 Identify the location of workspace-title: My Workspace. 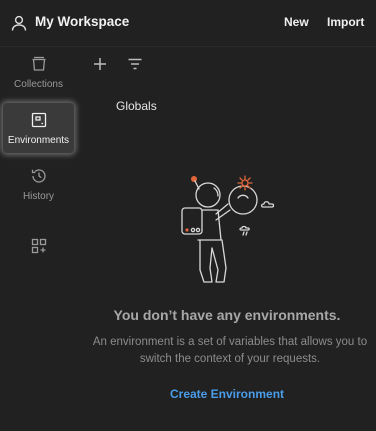
(82, 21).